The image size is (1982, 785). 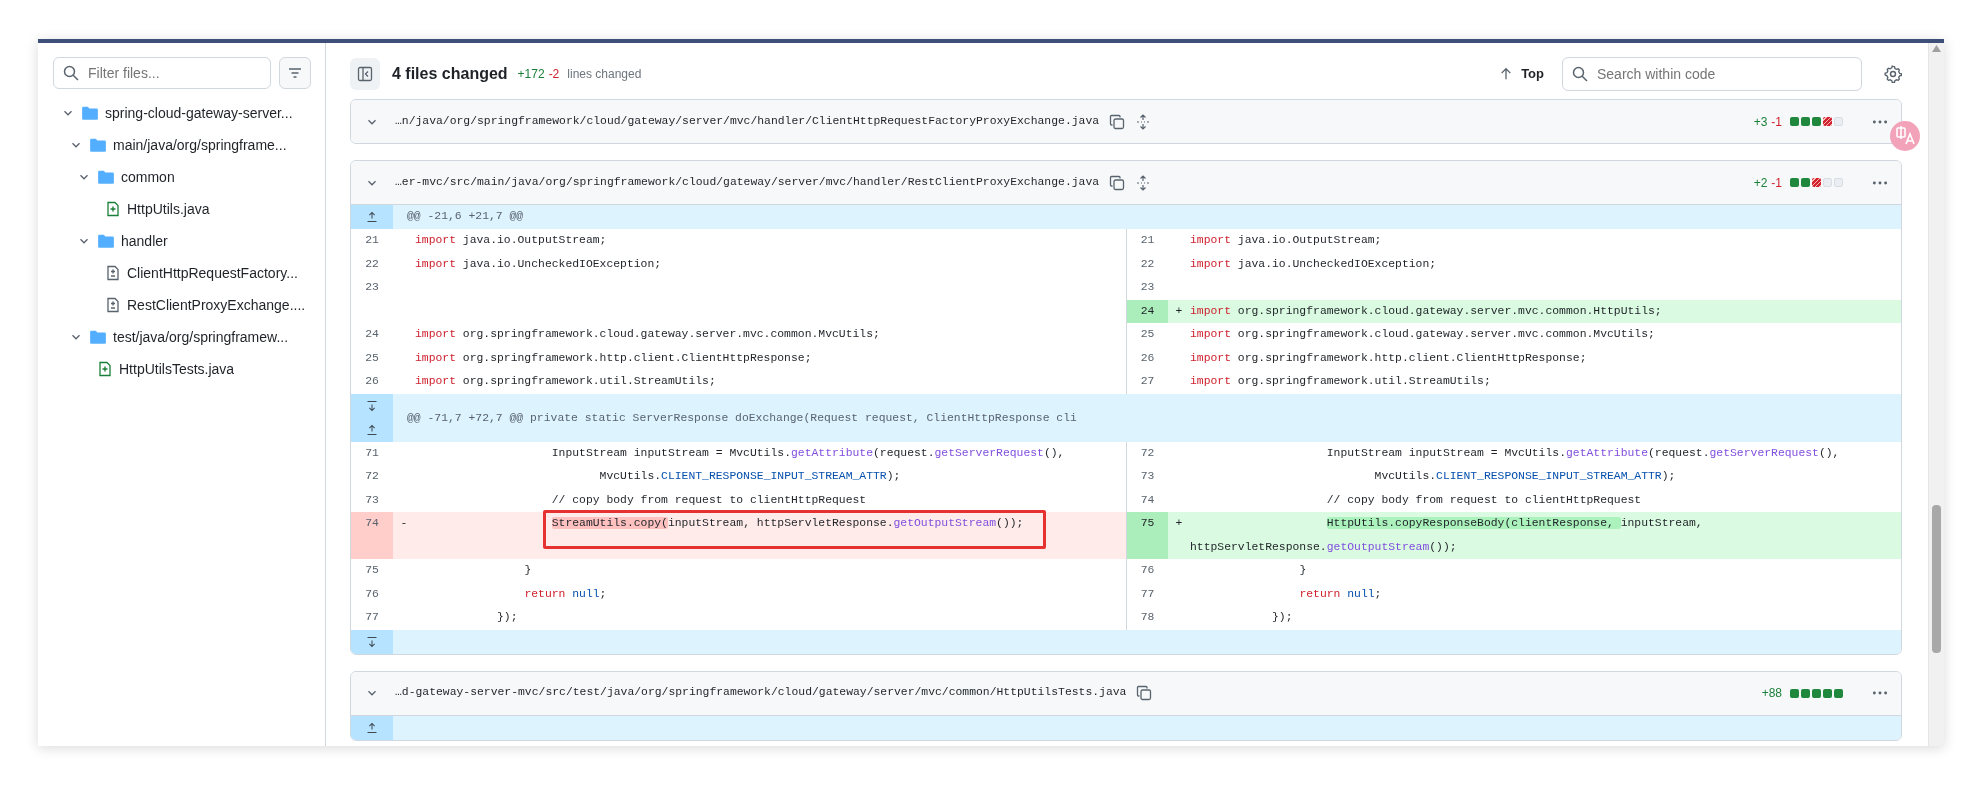 I want to click on top-link: Top, so click(x=1521, y=74).